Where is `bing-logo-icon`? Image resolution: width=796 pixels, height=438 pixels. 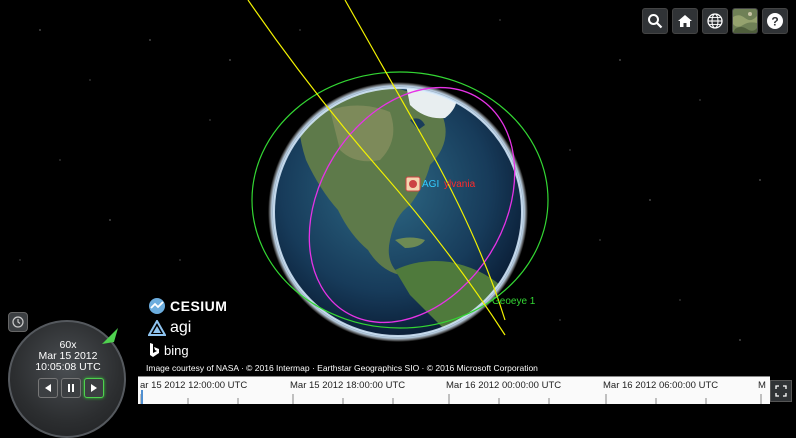 bing-logo-icon is located at coordinates (154, 350).